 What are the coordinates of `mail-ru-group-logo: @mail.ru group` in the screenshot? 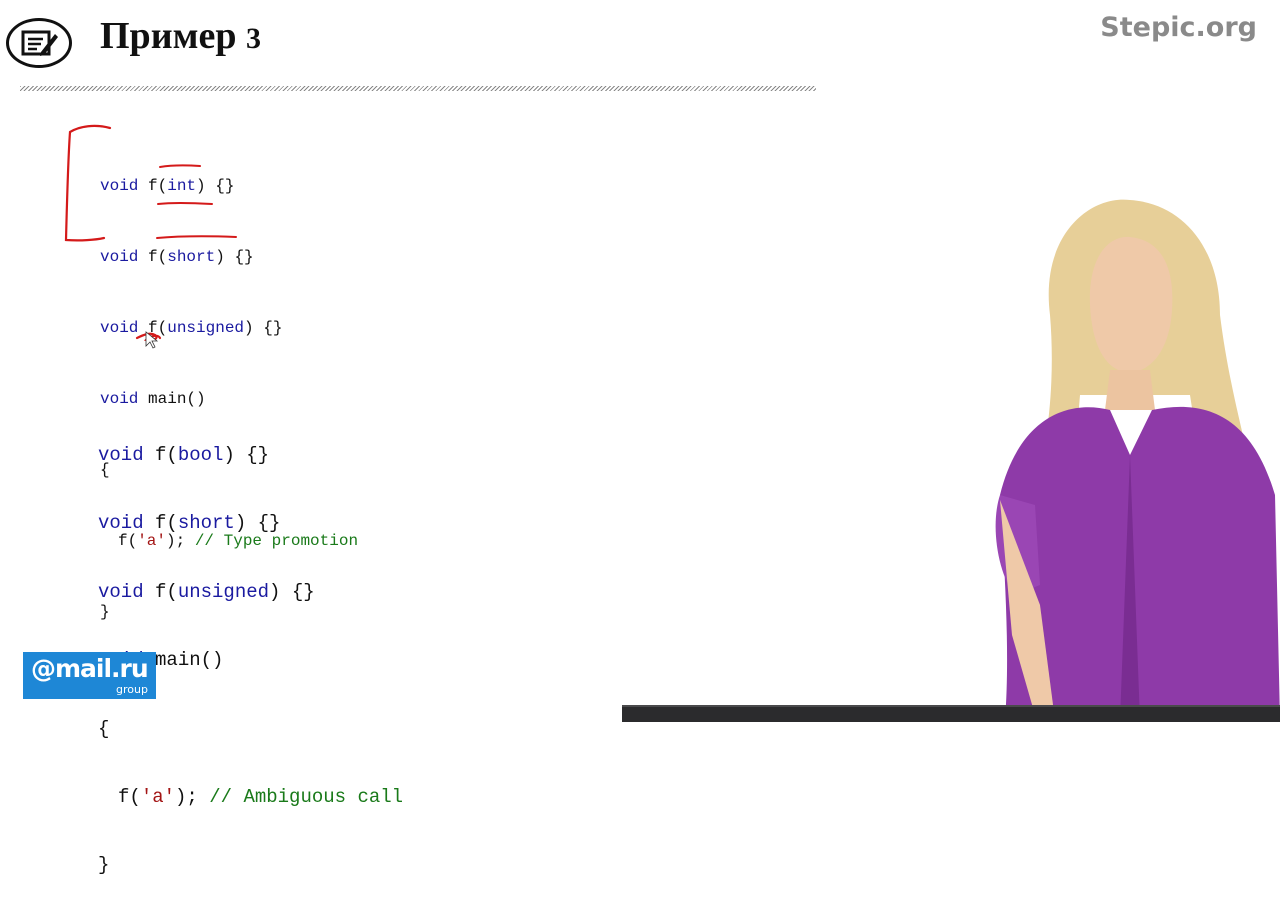 It's located at (89, 675).